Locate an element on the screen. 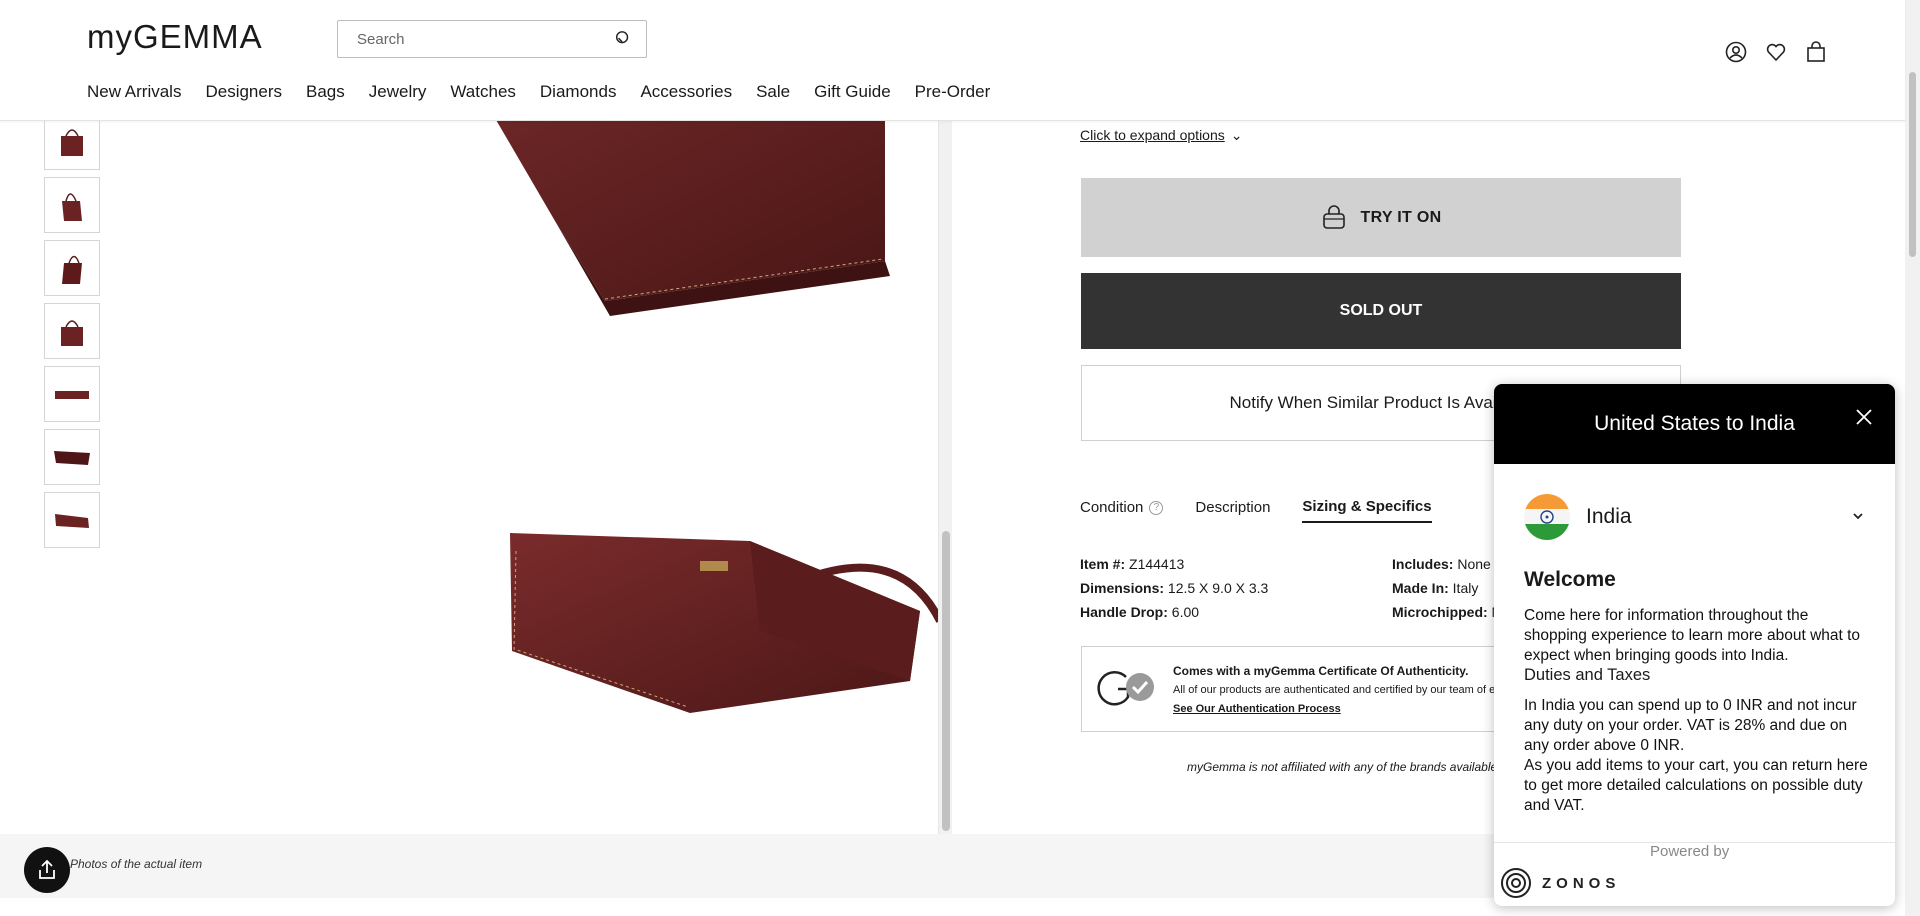 The height and width of the screenshot is (916, 1920). india-flag-icon is located at coordinates (1547, 517).